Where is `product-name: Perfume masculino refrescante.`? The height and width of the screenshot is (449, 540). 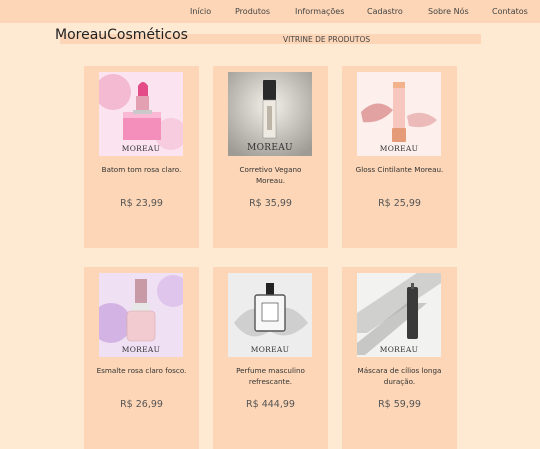 product-name: Perfume masculino refrescante. is located at coordinates (270, 376).